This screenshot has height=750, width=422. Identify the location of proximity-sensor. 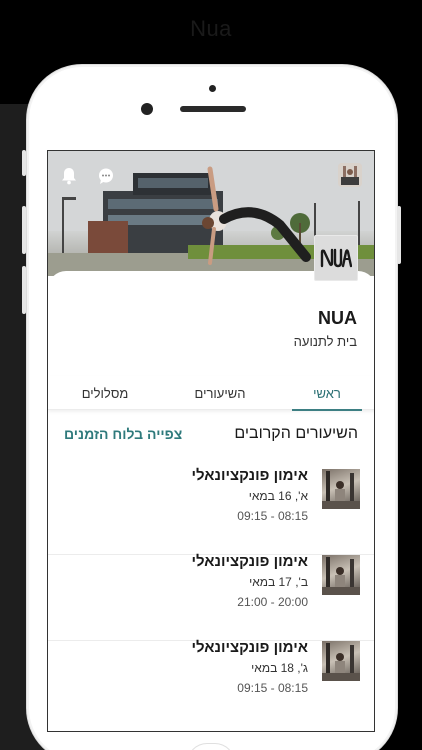
(212, 88).